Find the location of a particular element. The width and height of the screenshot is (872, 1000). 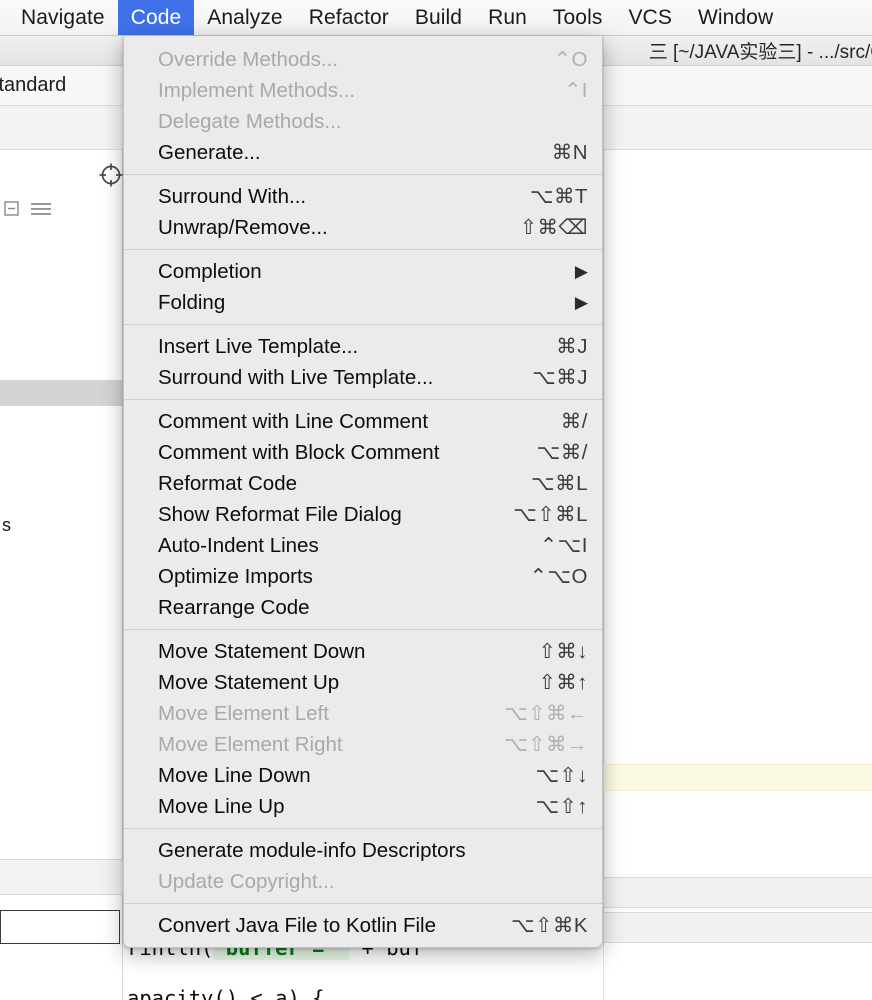

menu-item-completion: Completion ▶ is located at coordinates (363, 271).